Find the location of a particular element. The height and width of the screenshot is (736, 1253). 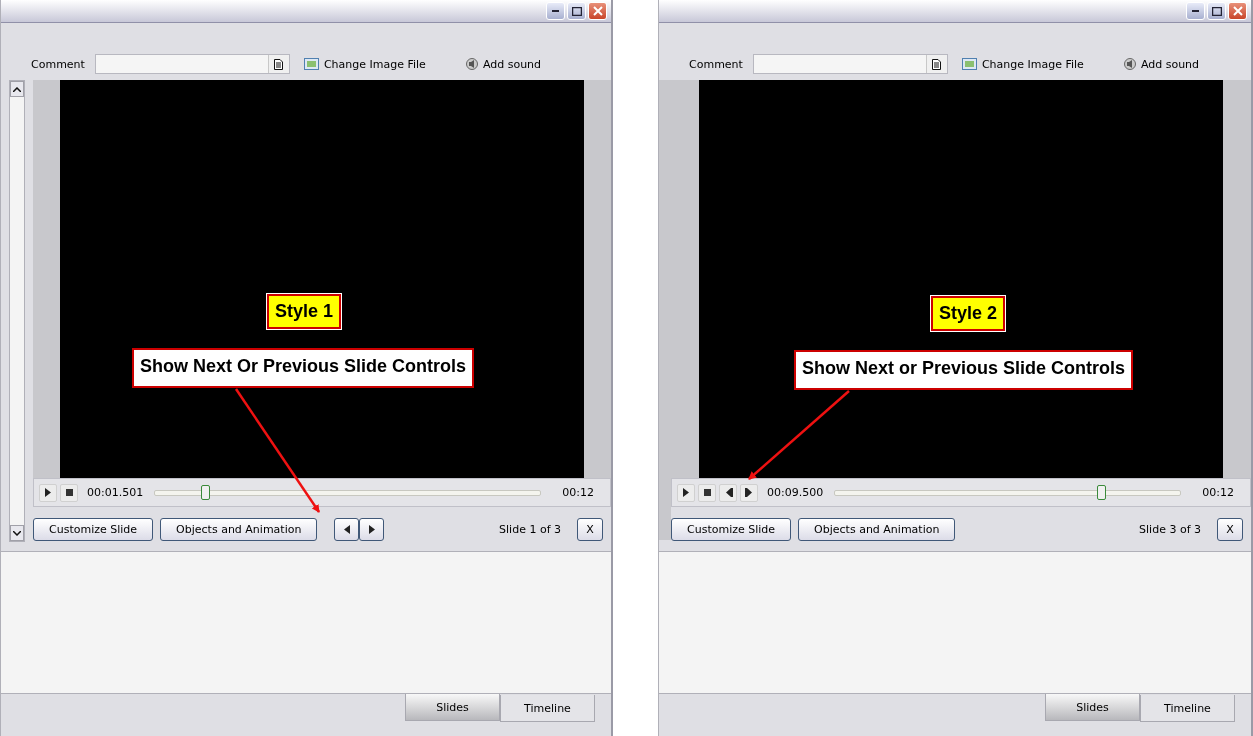

left-arrow-icon is located at coordinates (346, 529).